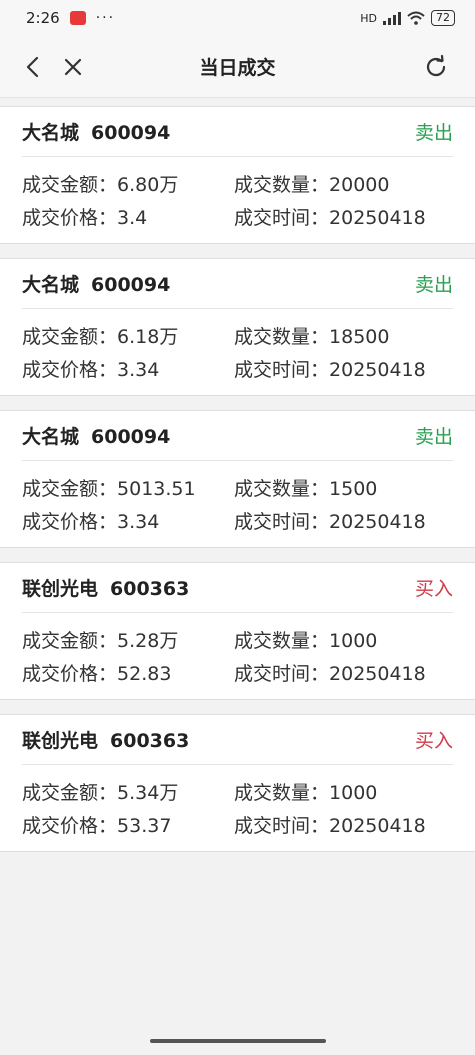 This screenshot has width=475, height=1055. Describe the element at coordinates (77, 18) in the screenshot. I see `notification-app-icon` at that location.